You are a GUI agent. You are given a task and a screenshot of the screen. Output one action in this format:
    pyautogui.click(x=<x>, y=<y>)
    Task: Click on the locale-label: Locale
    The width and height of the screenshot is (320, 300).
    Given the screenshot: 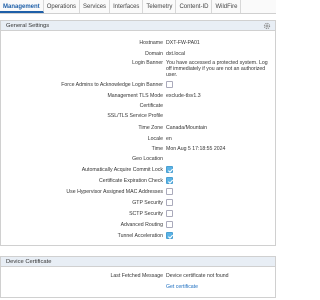 What is the action you would take?
    pyautogui.click(x=155, y=139)
    